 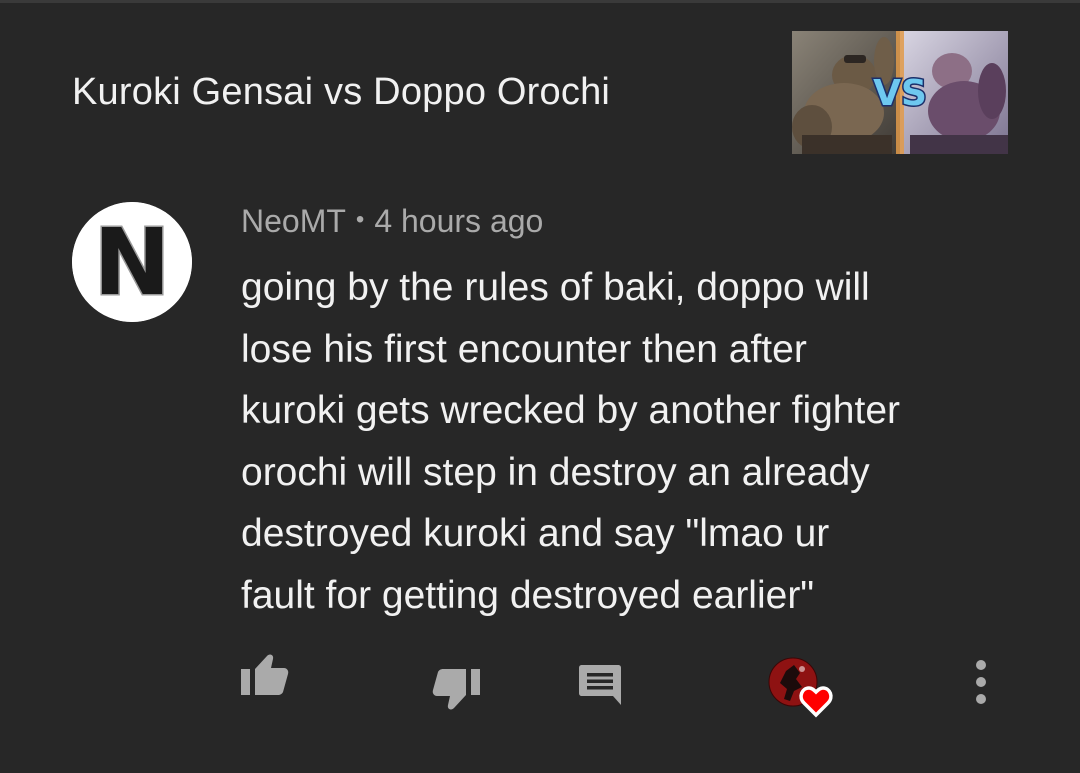 I want to click on video-title: Kuroki Gensai vs Doppo Orochi, so click(x=341, y=92).